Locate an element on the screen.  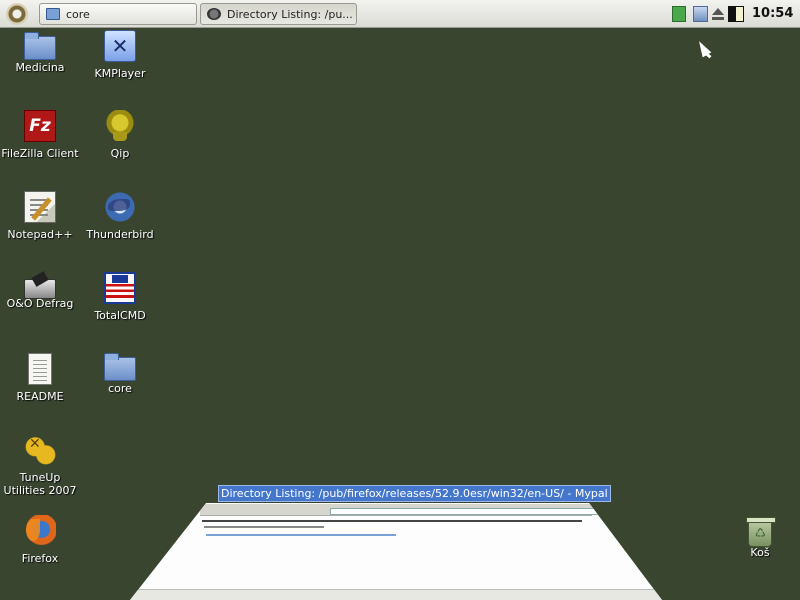
window-preview is located at coordinates (396, 551).